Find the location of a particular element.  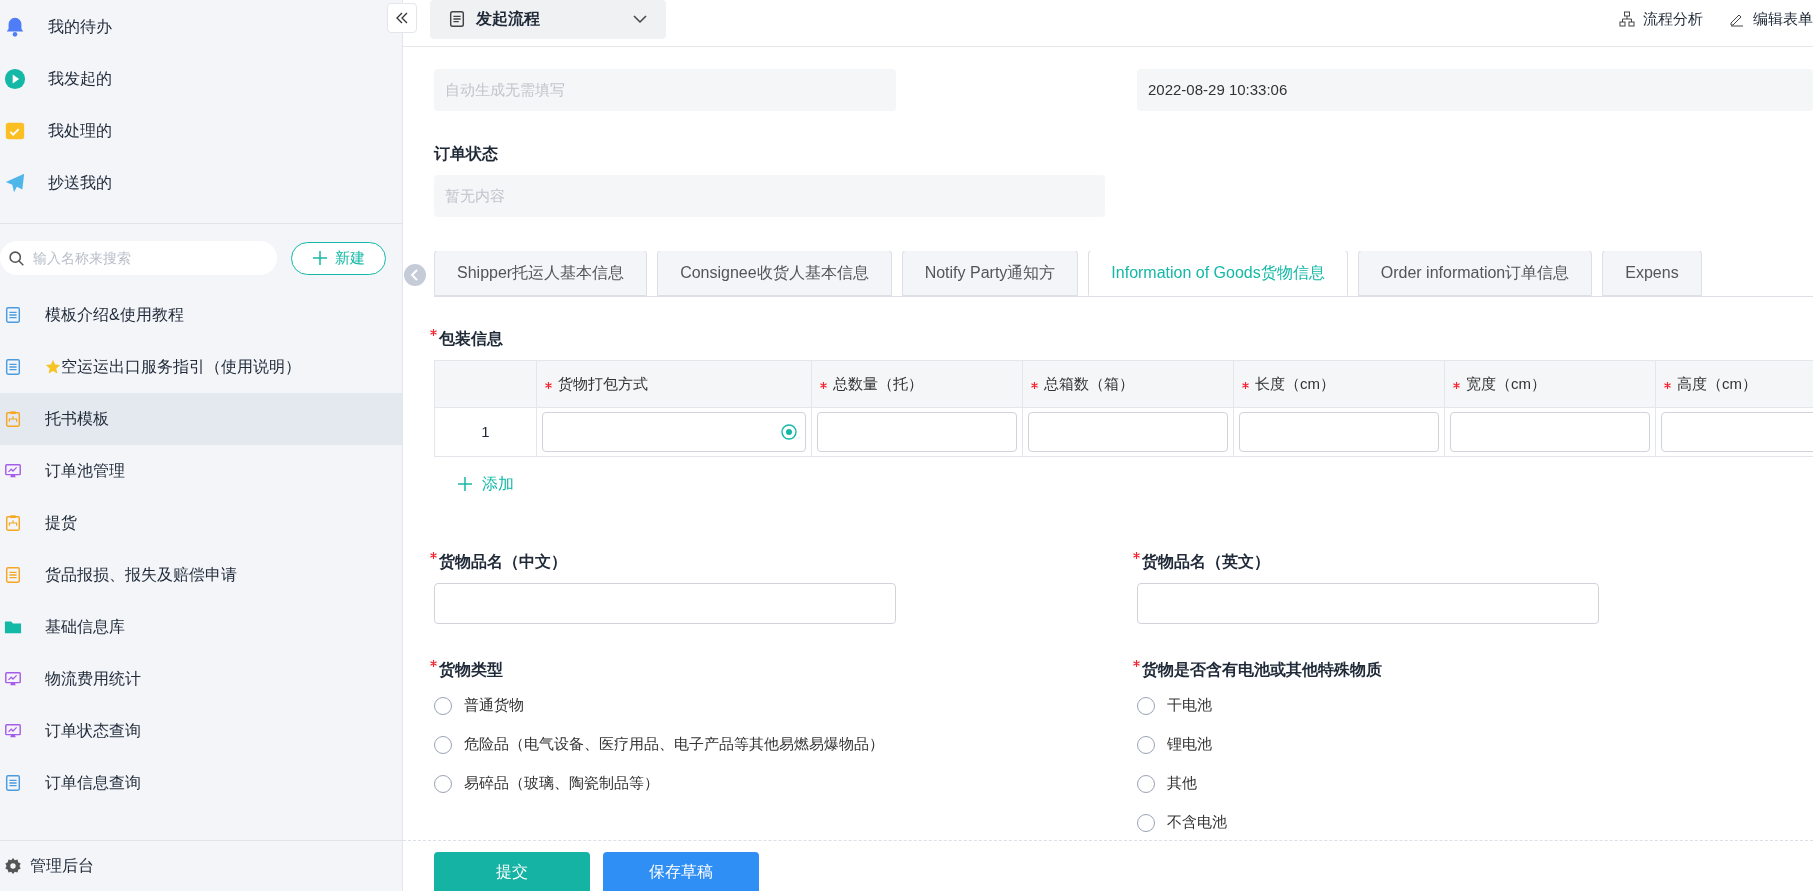

header-action: 流程分析 is located at coordinates (1661, 19).